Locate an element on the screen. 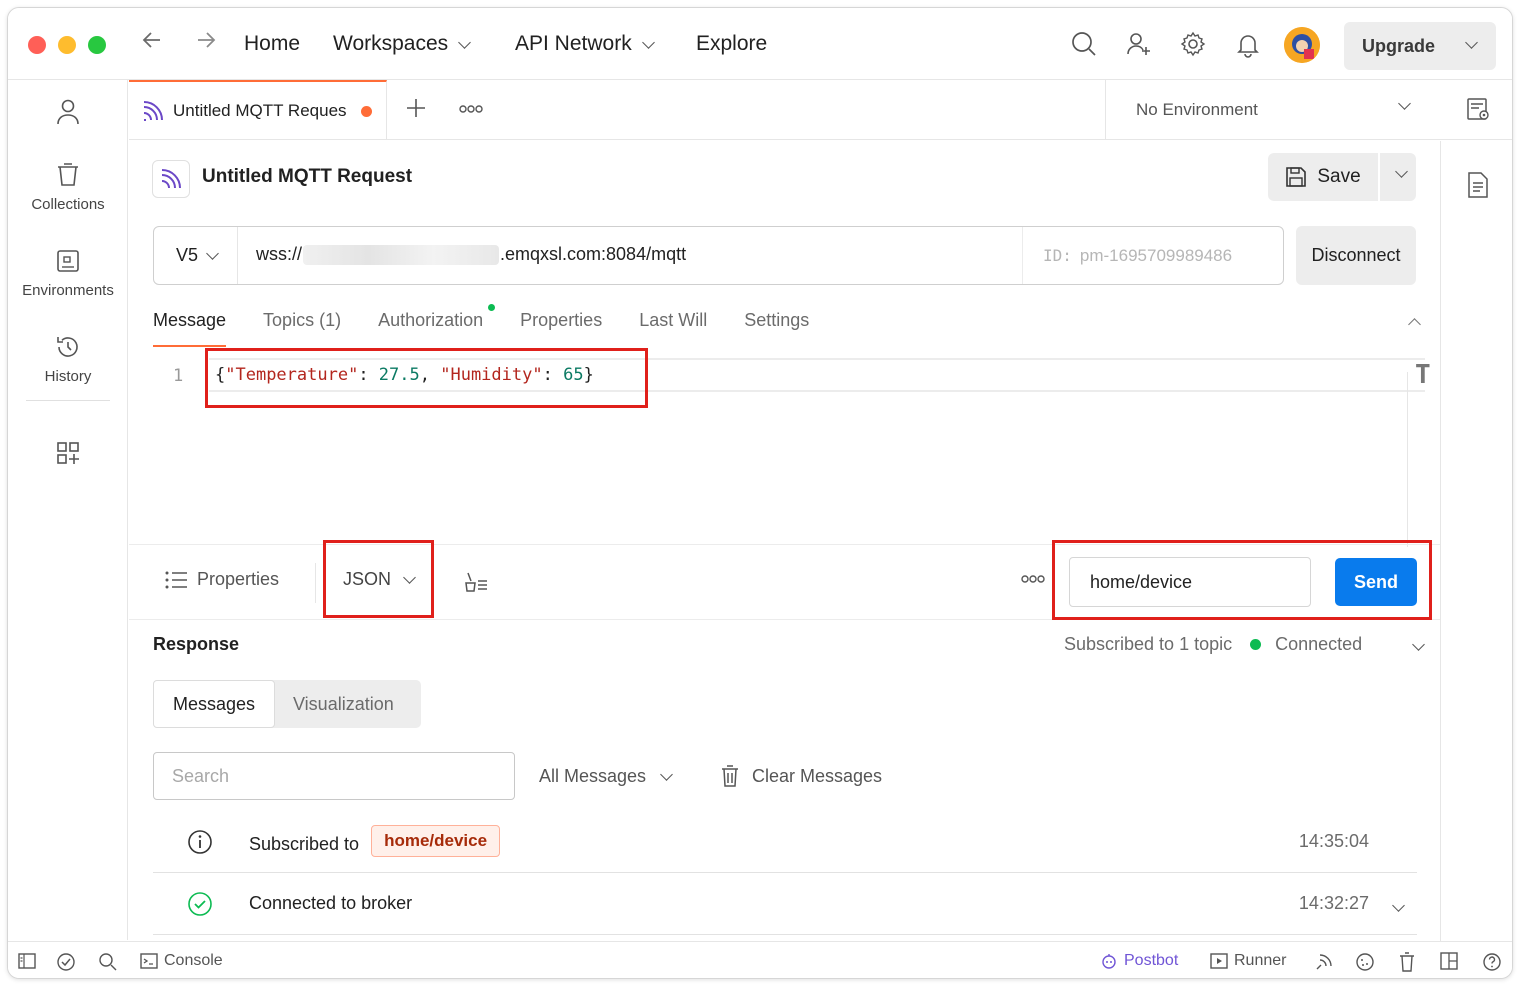 This screenshot has height=985, width=1520. runner-button: Runner is located at coordinates (1248, 961).